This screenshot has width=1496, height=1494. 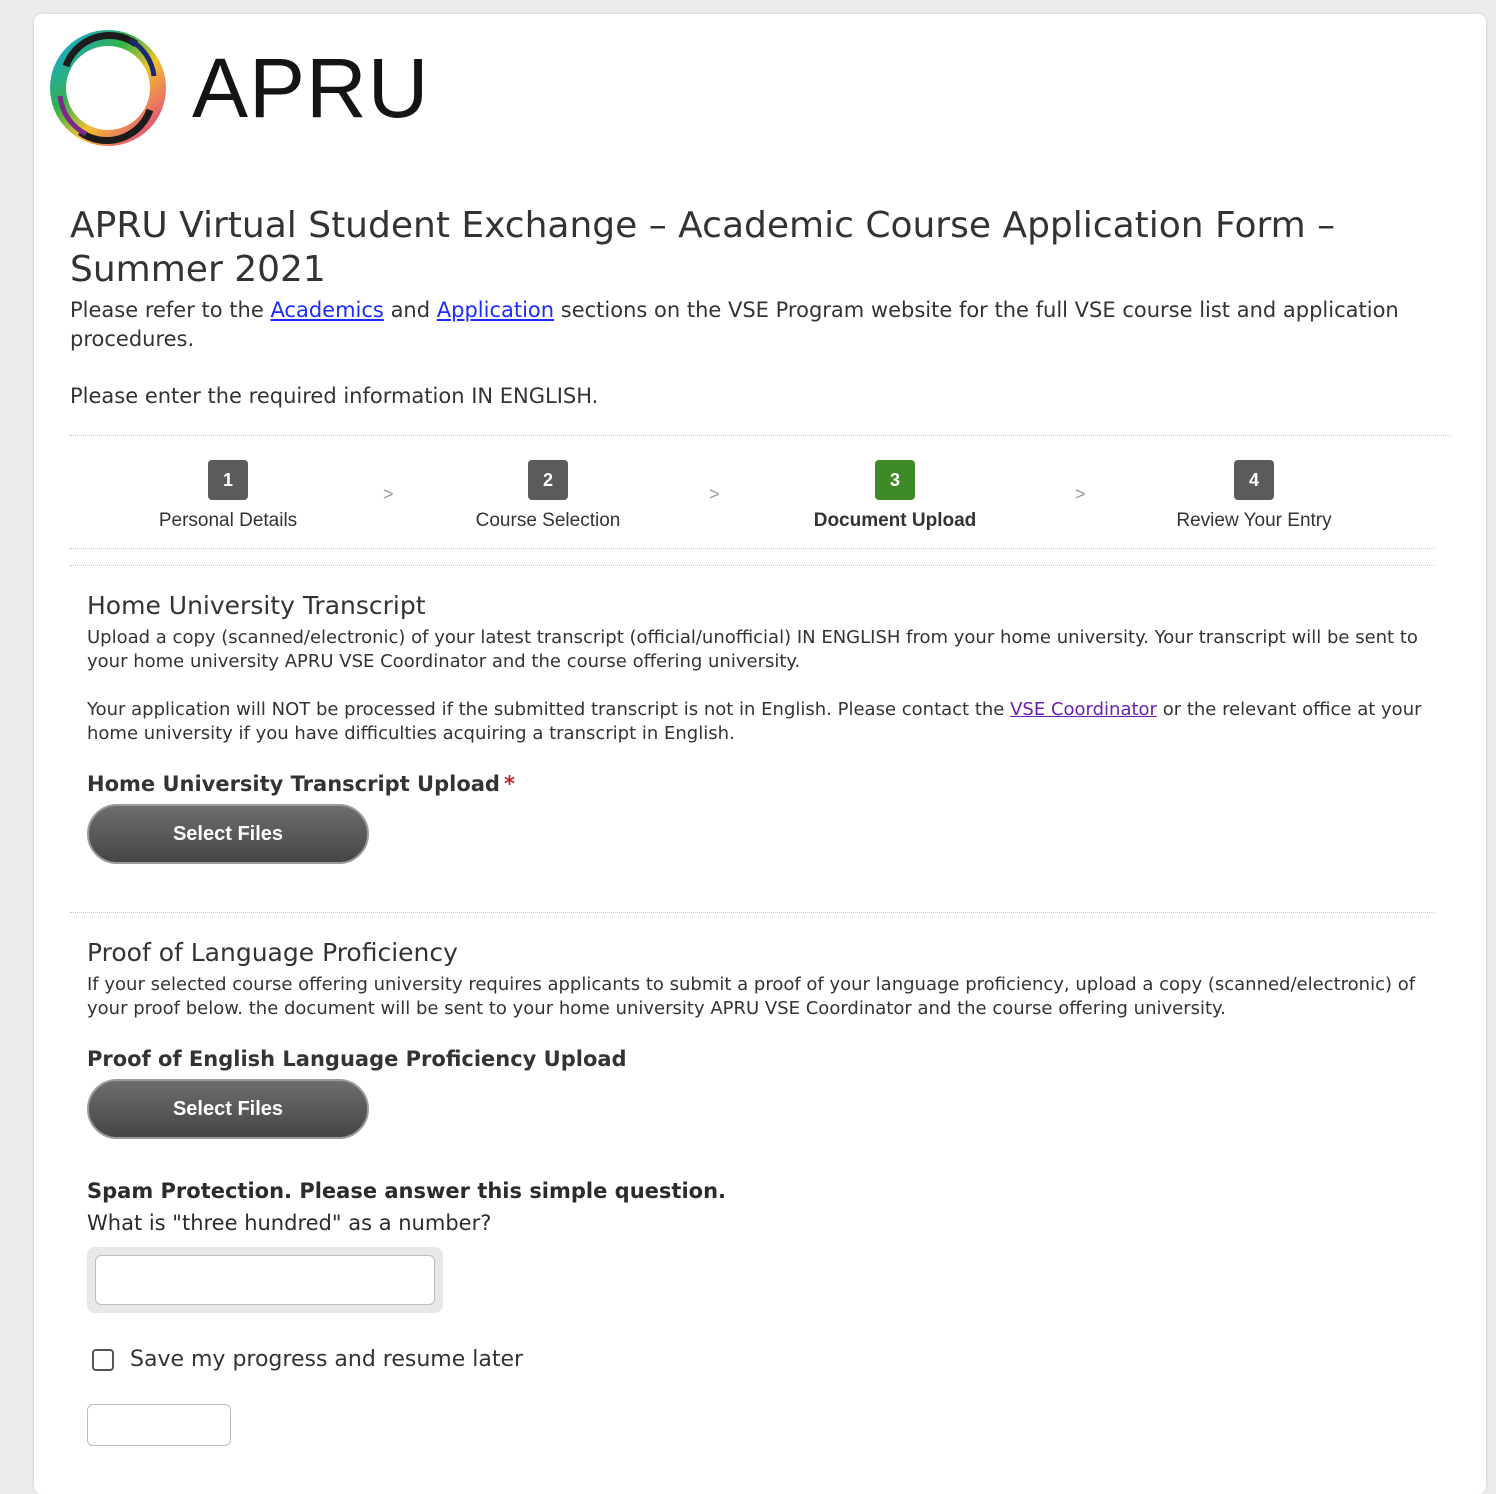 I want to click on step-document-upload: 3 Document Upload, so click(x=895, y=496).